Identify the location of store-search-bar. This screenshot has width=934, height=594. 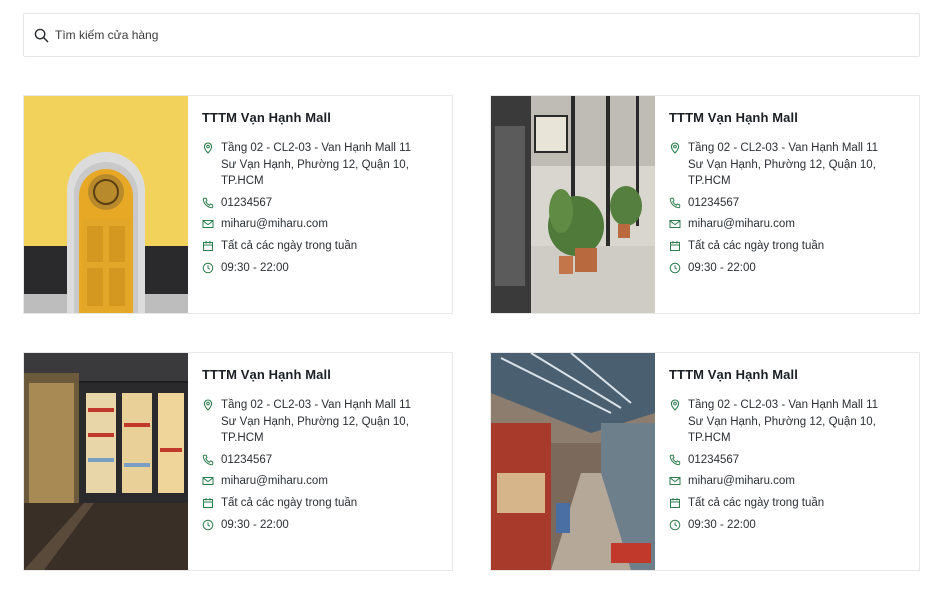
(471, 35).